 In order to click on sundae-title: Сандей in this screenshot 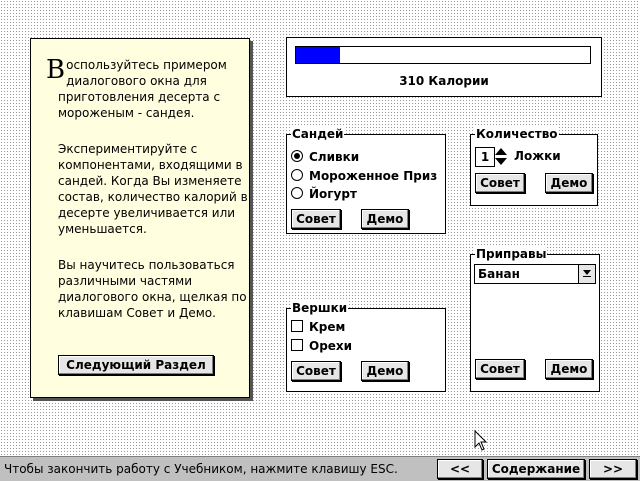, I will do `click(318, 134)`.